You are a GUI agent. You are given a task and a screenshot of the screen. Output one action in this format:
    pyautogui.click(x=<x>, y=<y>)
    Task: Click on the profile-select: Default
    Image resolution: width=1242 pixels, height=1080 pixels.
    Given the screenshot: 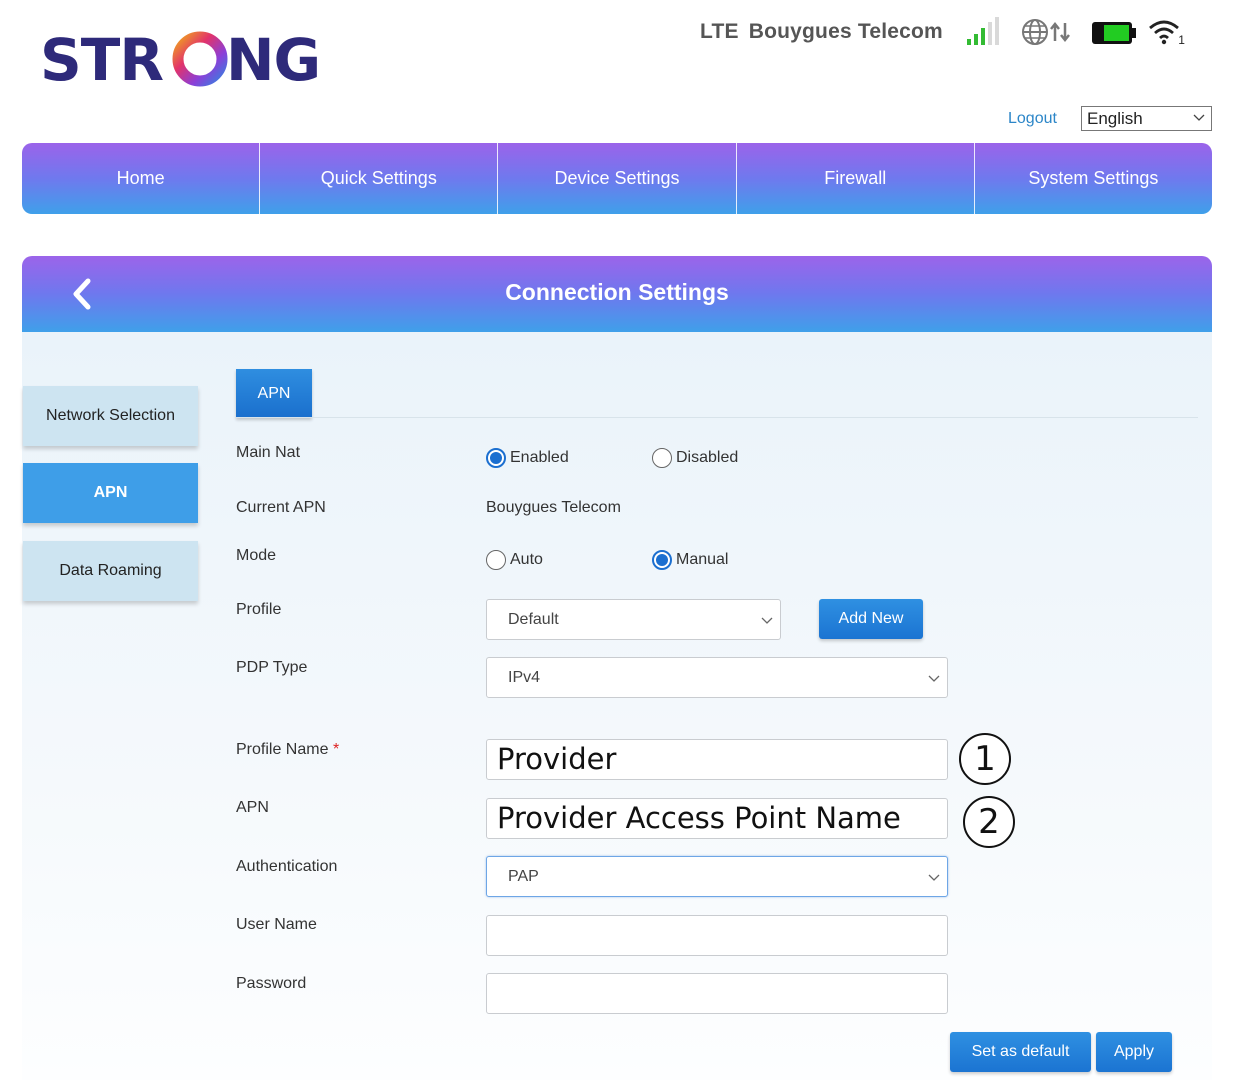 What is the action you would take?
    pyautogui.click(x=633, y=619)
    